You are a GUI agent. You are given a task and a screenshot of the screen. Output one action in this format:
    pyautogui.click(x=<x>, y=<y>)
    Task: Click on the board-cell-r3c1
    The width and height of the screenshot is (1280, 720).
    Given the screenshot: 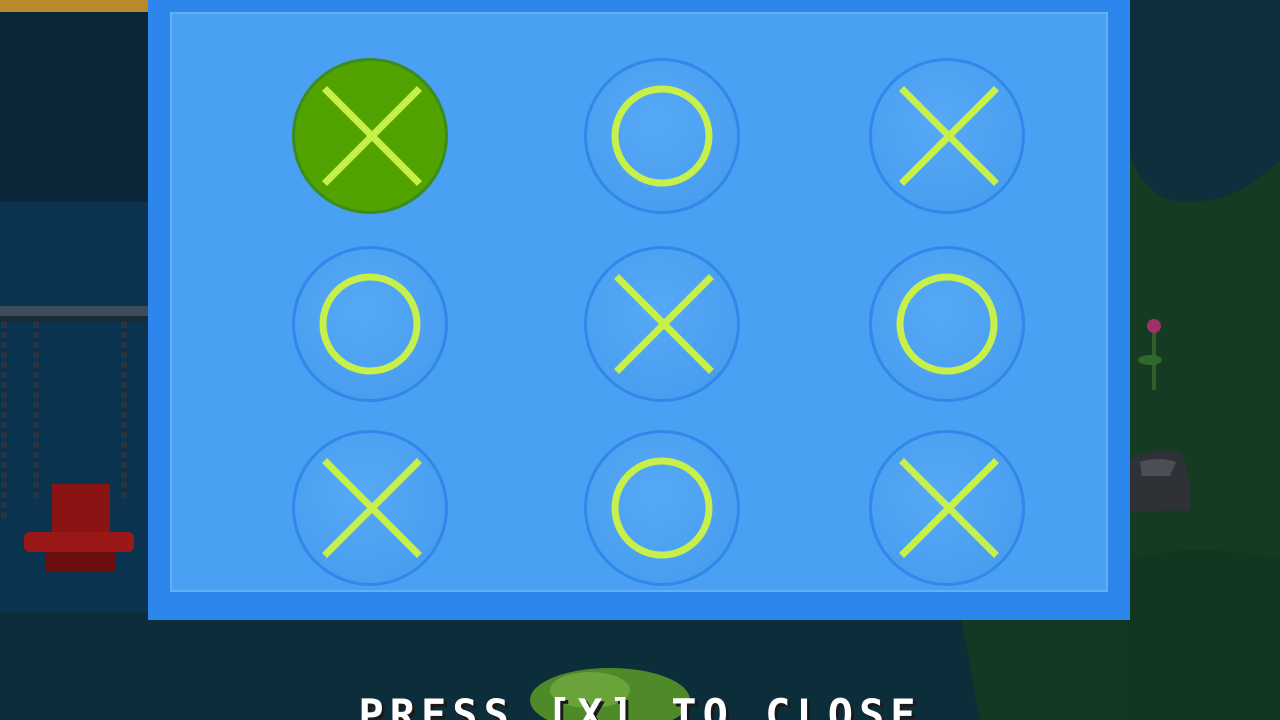 What is the action you would take?
    pyautogui.click(x=370, y=508)
    